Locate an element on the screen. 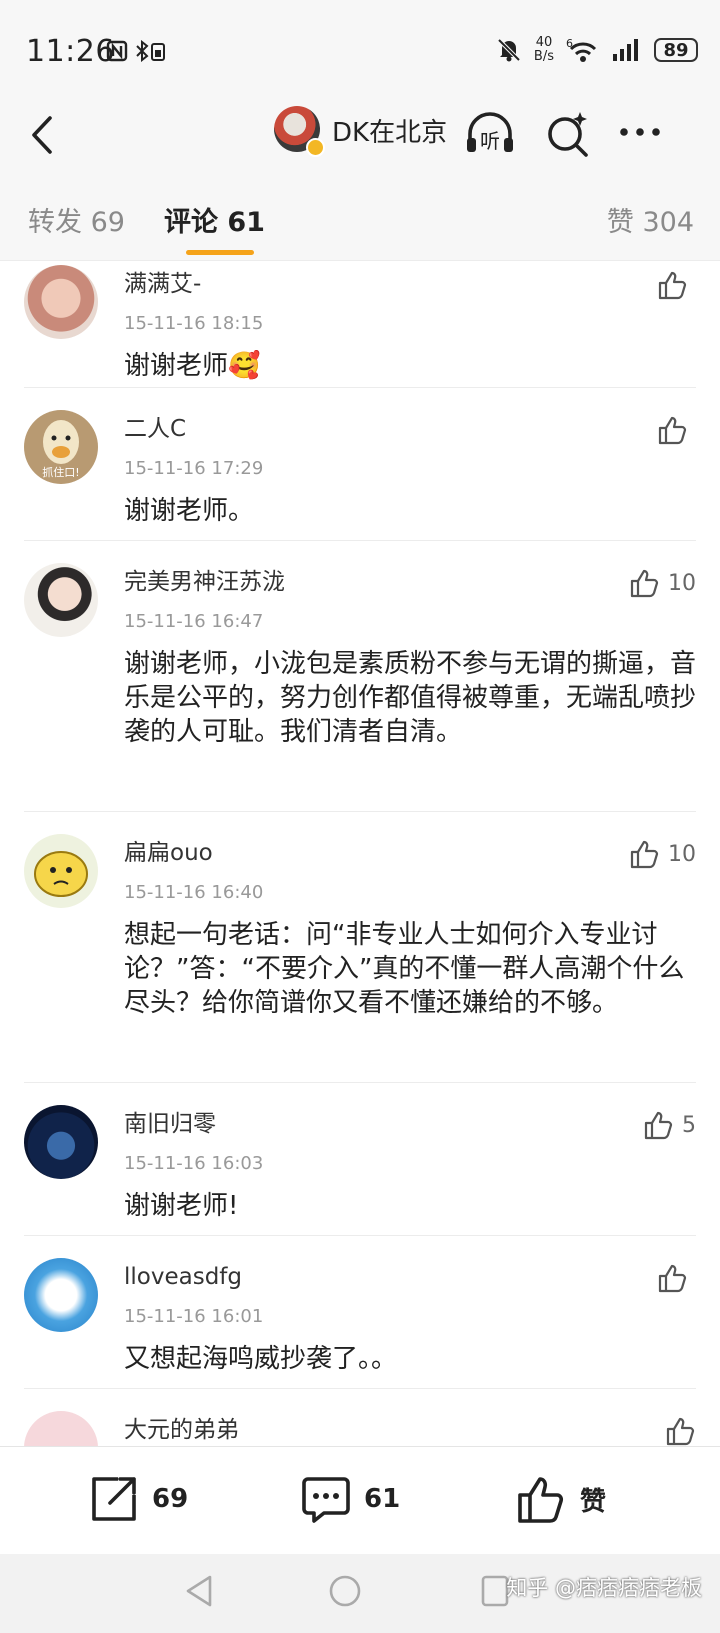  tab-comments: 评论 61 is located at coordinates (214, 219).